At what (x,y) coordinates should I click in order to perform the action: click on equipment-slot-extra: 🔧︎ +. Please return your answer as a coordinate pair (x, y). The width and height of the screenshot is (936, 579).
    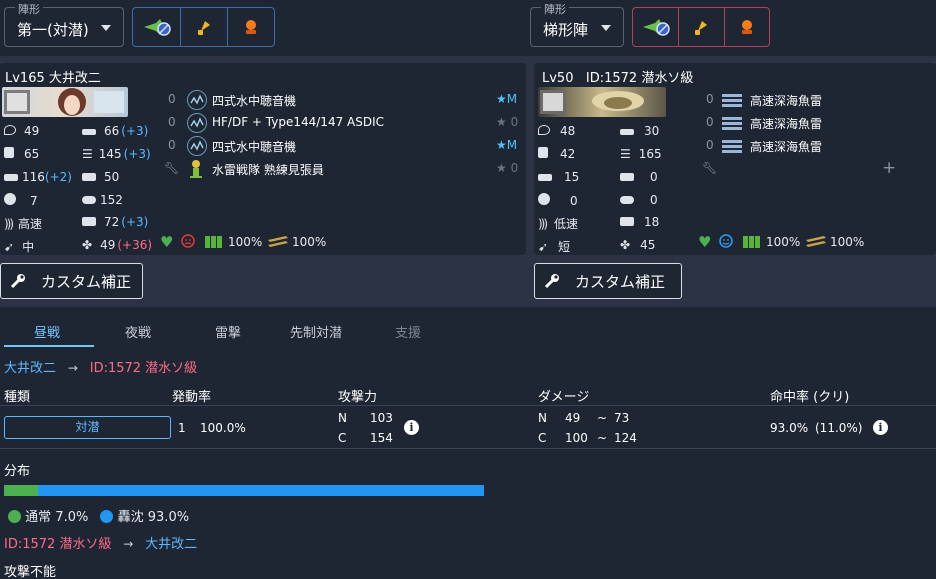
    Looking at the image, I should click on (816, 170).